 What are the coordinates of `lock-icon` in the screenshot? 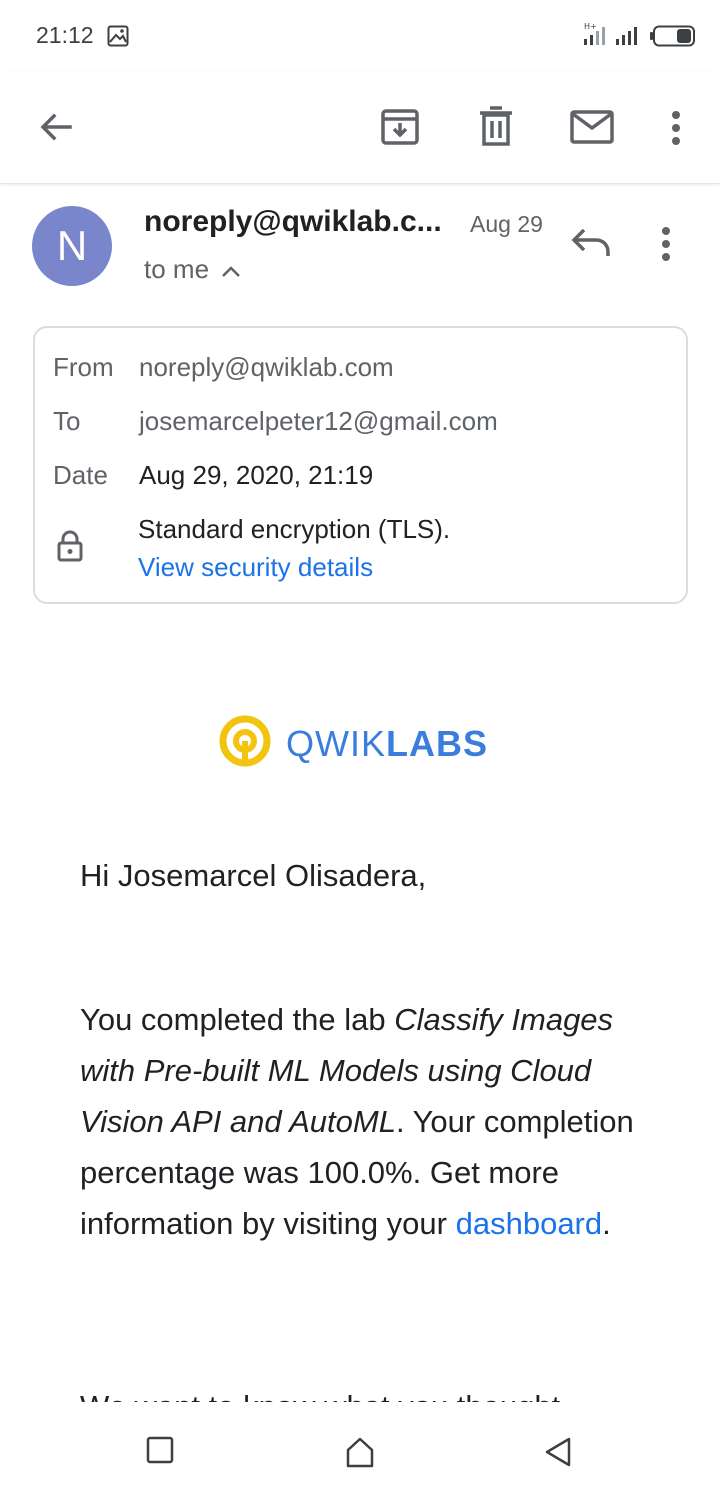 It's located at (70, 548).